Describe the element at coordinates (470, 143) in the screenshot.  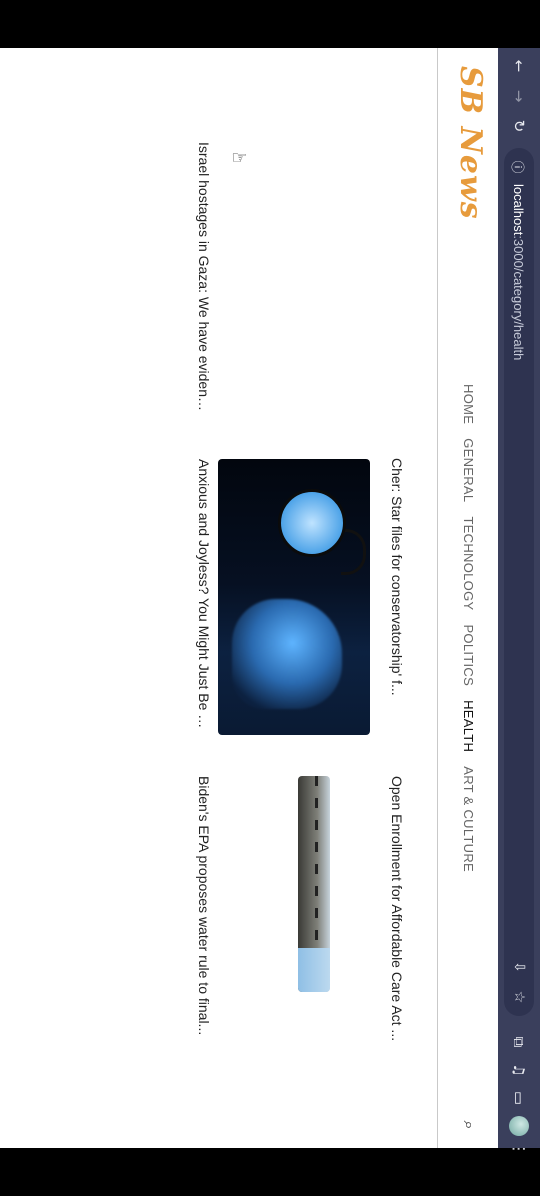
I see `site-logo: SB News` at that location.